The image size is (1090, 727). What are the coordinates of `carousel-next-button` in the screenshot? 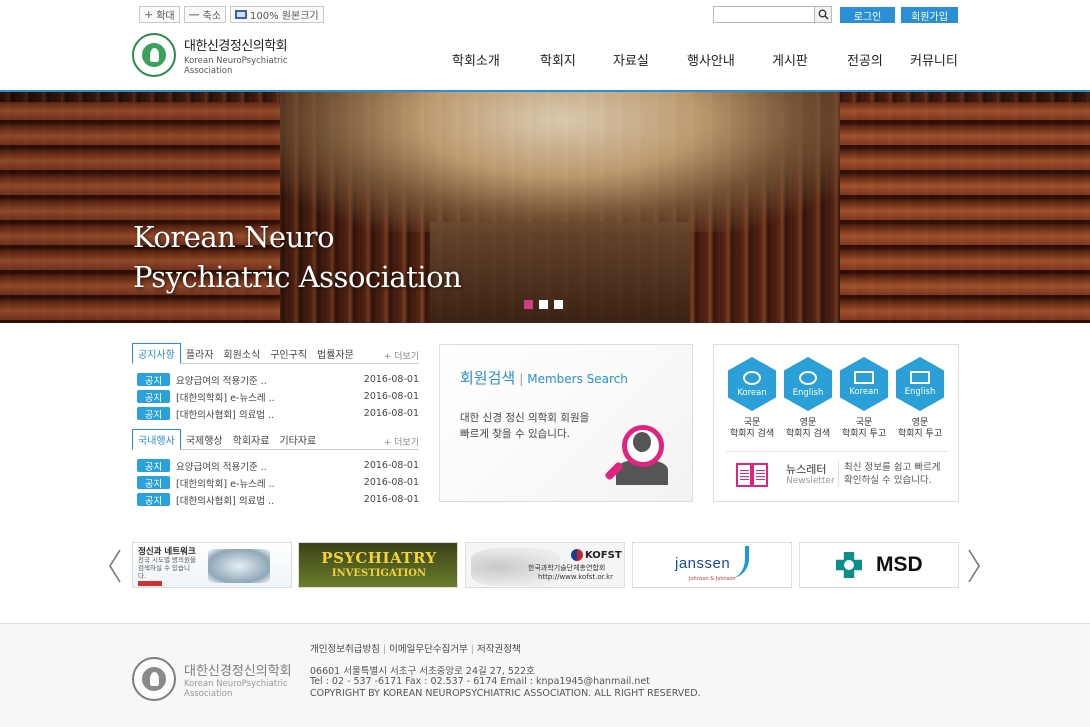 It's located at (974, 566).